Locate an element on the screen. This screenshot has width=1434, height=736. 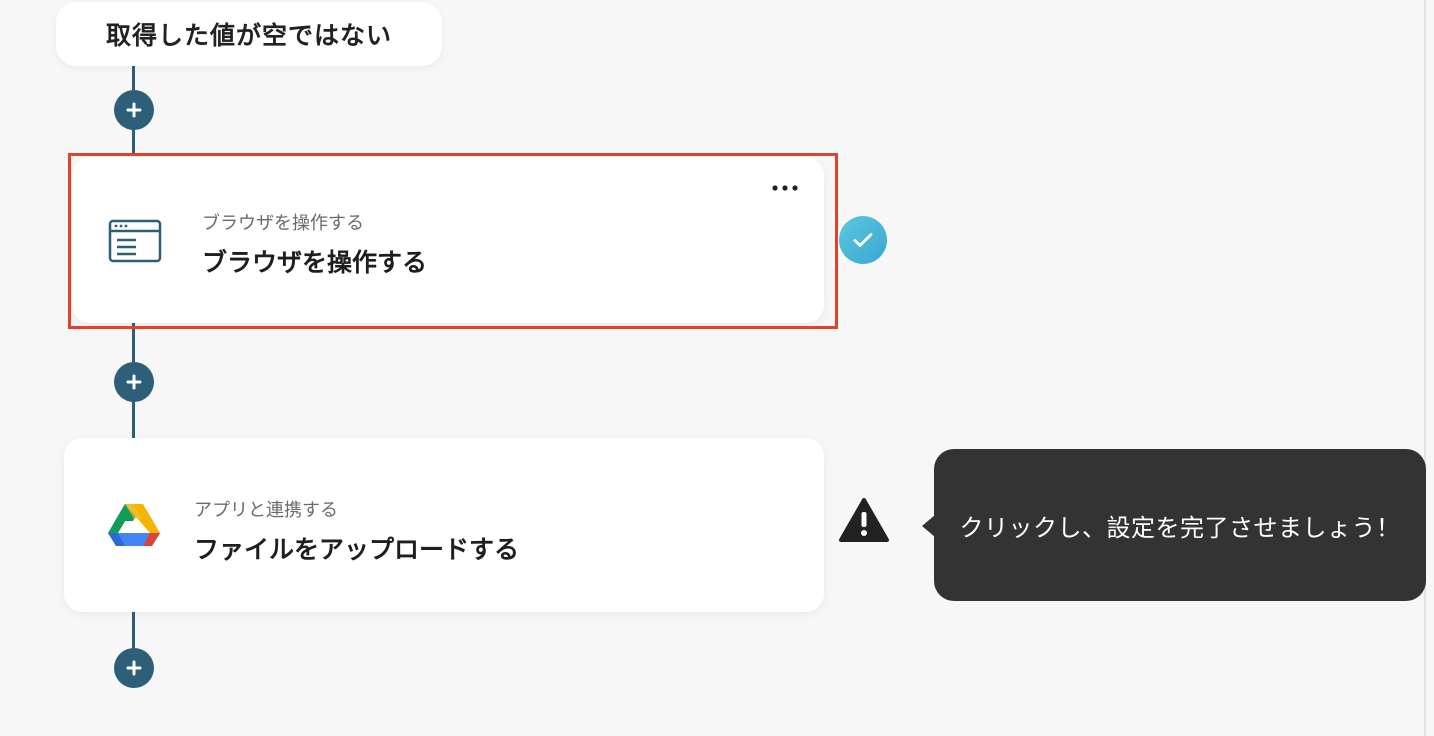
setup-tooltip: クリックし、設定を完了させましょう！ is located at coordinates (1180, 525).